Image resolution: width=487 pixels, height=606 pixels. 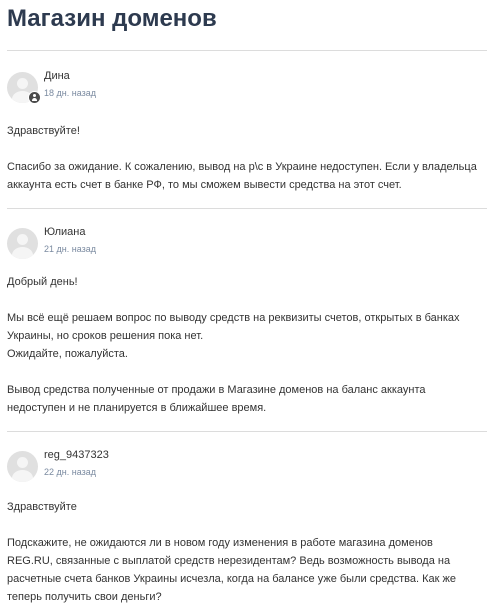 I want to click on page-title: Магазин доменов, so click(x=112, y=18).